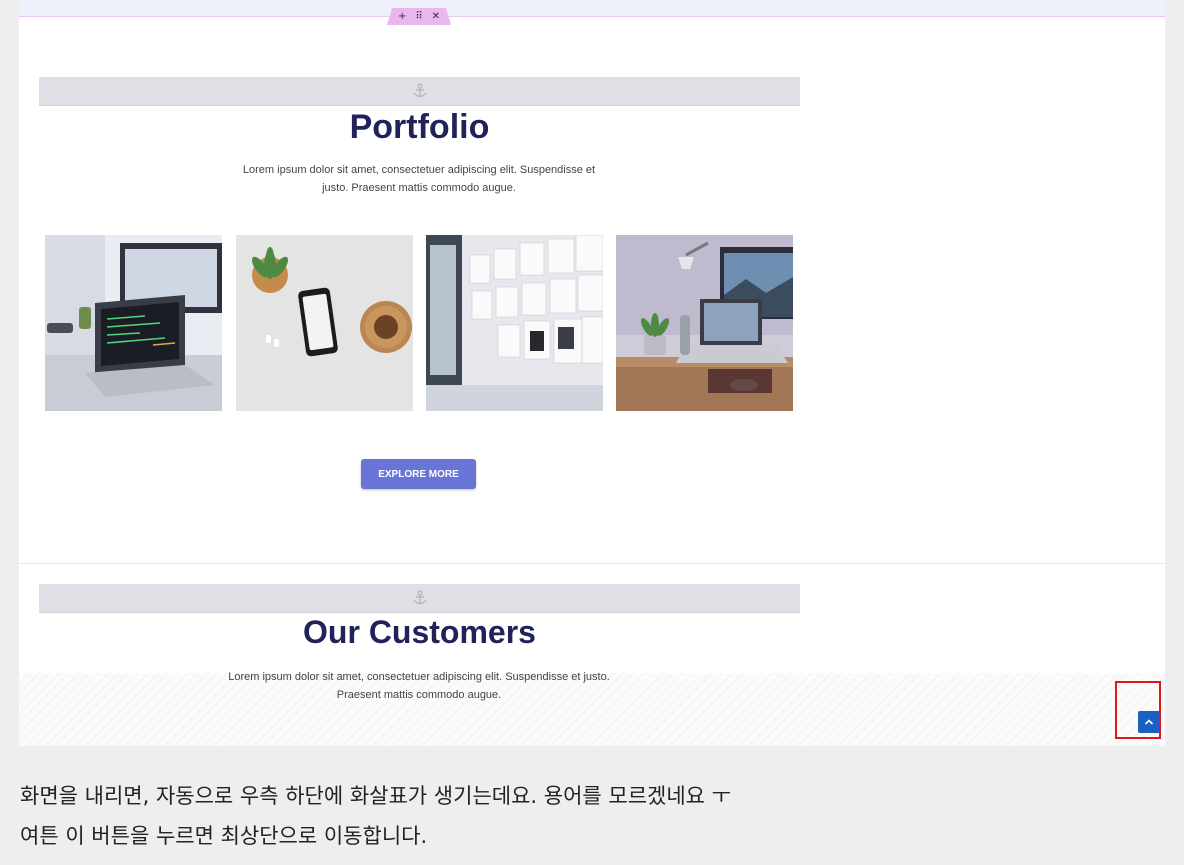 The height and width of the screenshot is (865, 1184). I want to click on caption-line-2: 여튼 이 버튼을 누르면 최상단으로 이동합니다., so click(224, 836).